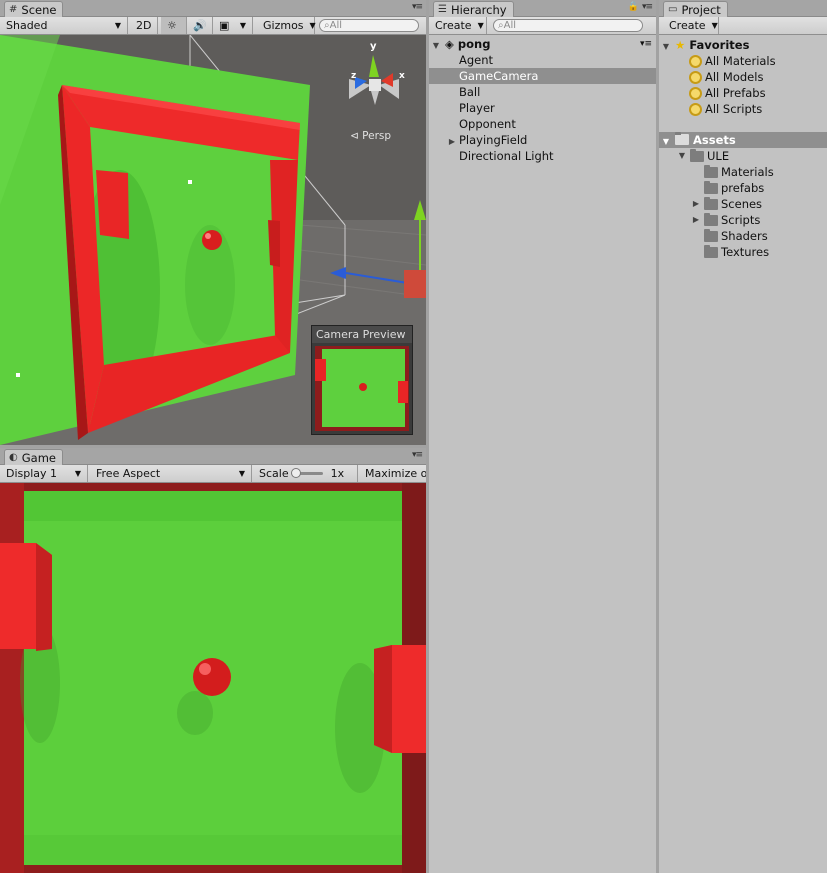 This screenshot has height=873, width=827. What do you see at coordinates (542, 44) in the screenshot?
I see `scene-root: ▼ ◈ pong ▾≡` at bounding box center [542, 44].